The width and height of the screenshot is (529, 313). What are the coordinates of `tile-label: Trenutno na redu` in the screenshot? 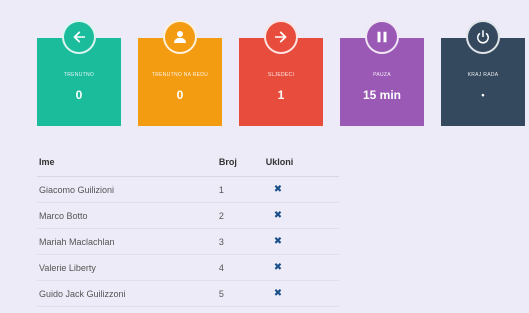 It's located at (180, 75).